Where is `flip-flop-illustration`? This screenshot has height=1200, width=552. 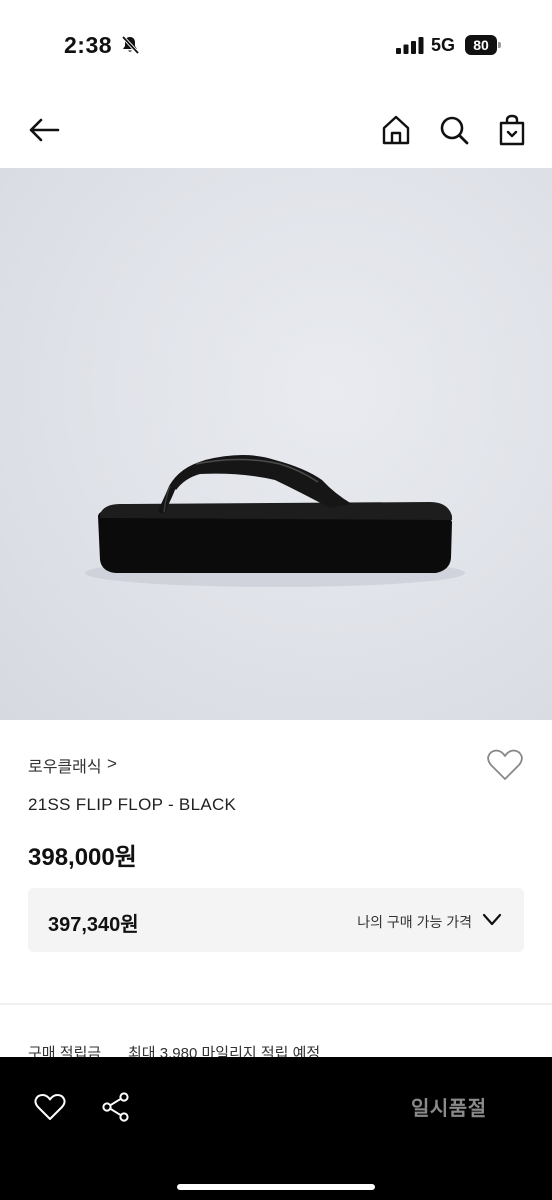
flip-flop-illustration is located at coordinates (275, 521).